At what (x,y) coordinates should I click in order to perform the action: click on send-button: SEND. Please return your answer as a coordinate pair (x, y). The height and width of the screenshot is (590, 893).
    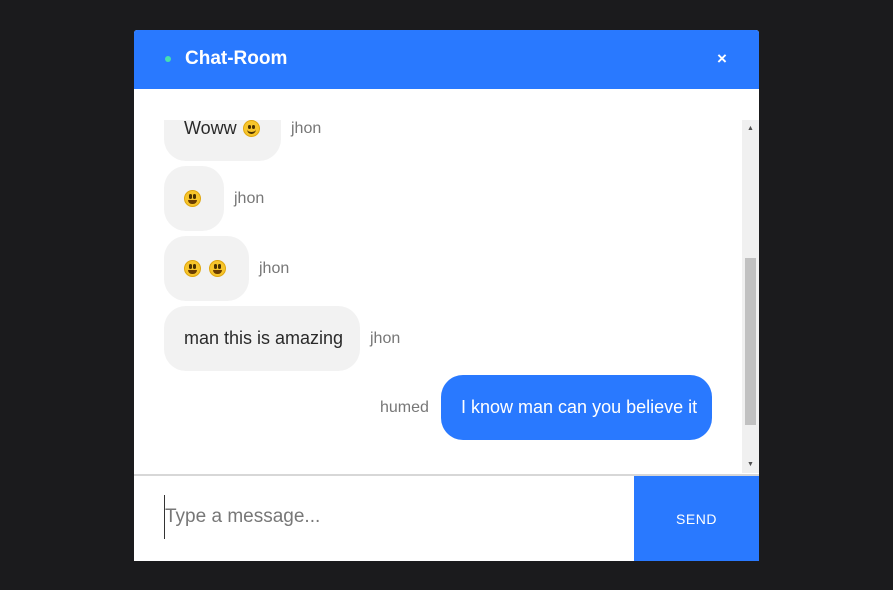
    Looking at the image, I should click on (696, 518).